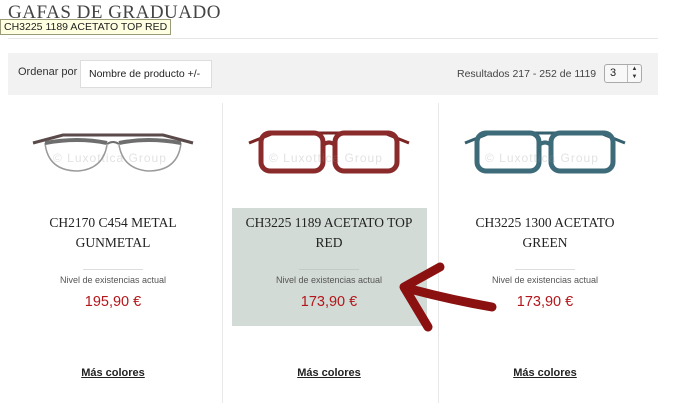 Image resolution: width=675 pixels, height=410 pixels. I want to click on sort-dropdown: Nombre de producto +/-, so click(146, 74).